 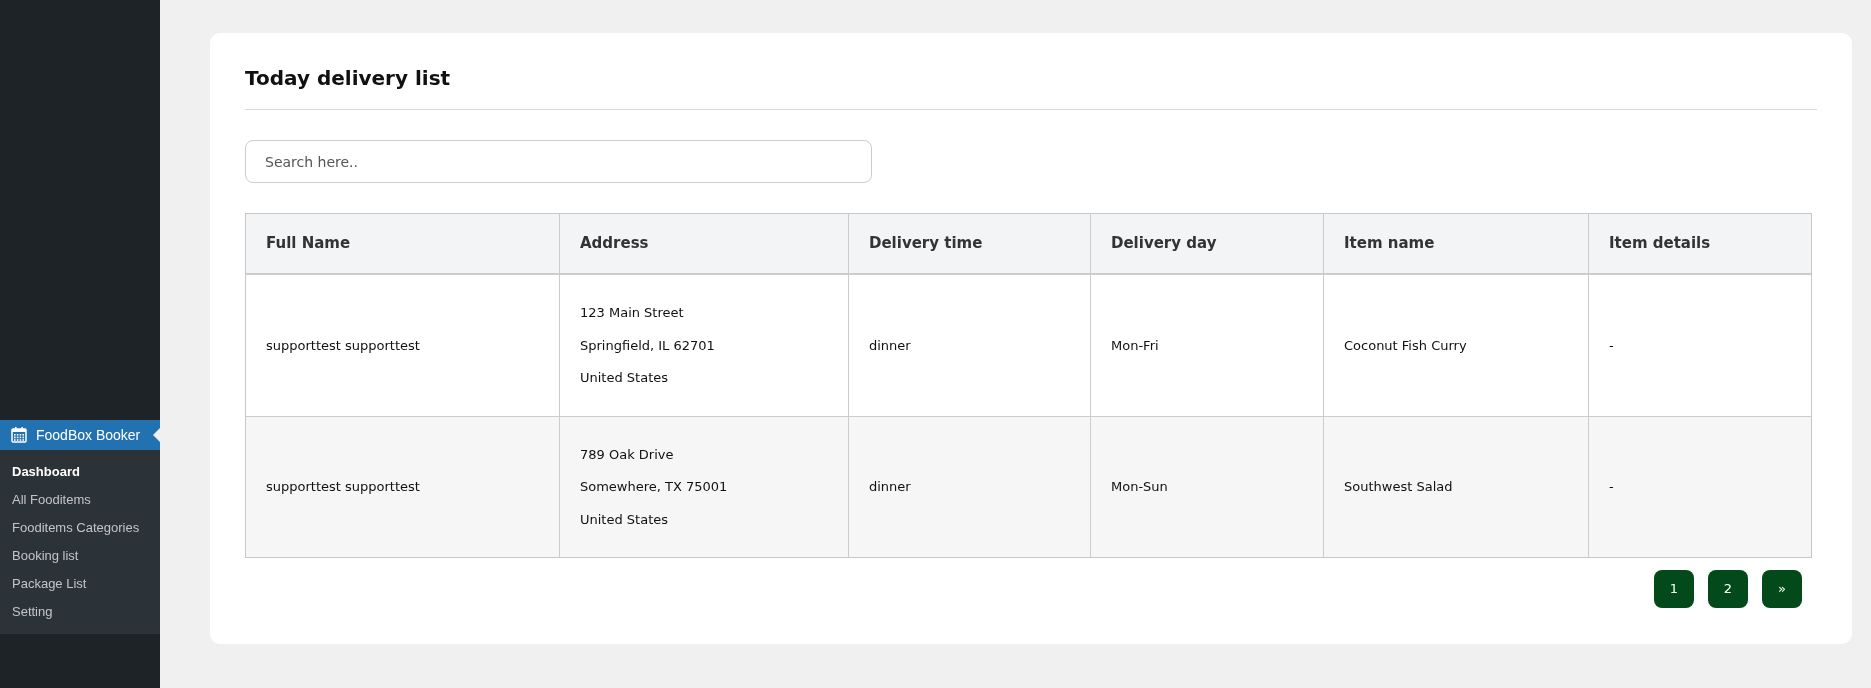 What do you see at coordinates (308, 244) in the screenshot?
I see `column-header: Full Name` at bounding box center [308, 244].